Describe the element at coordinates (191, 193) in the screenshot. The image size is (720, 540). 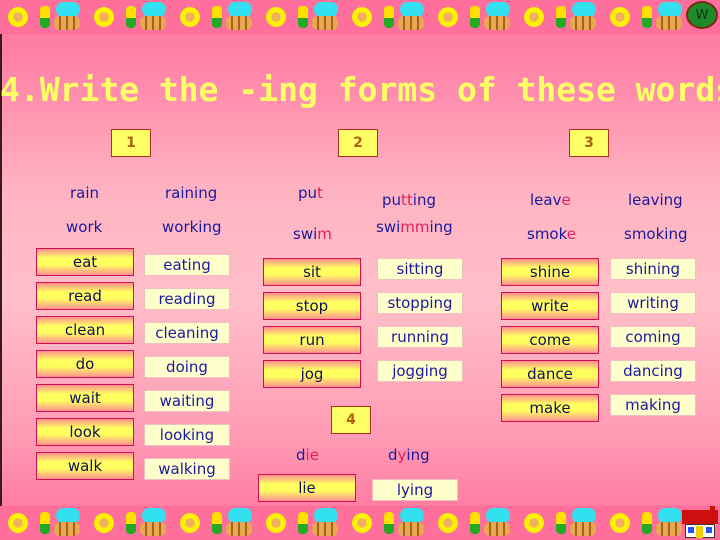
I see `example-ing: raining` at that location.